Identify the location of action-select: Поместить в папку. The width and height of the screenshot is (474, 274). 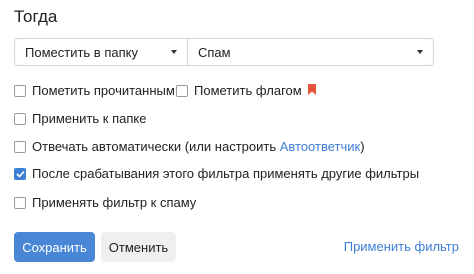
(101, 52).